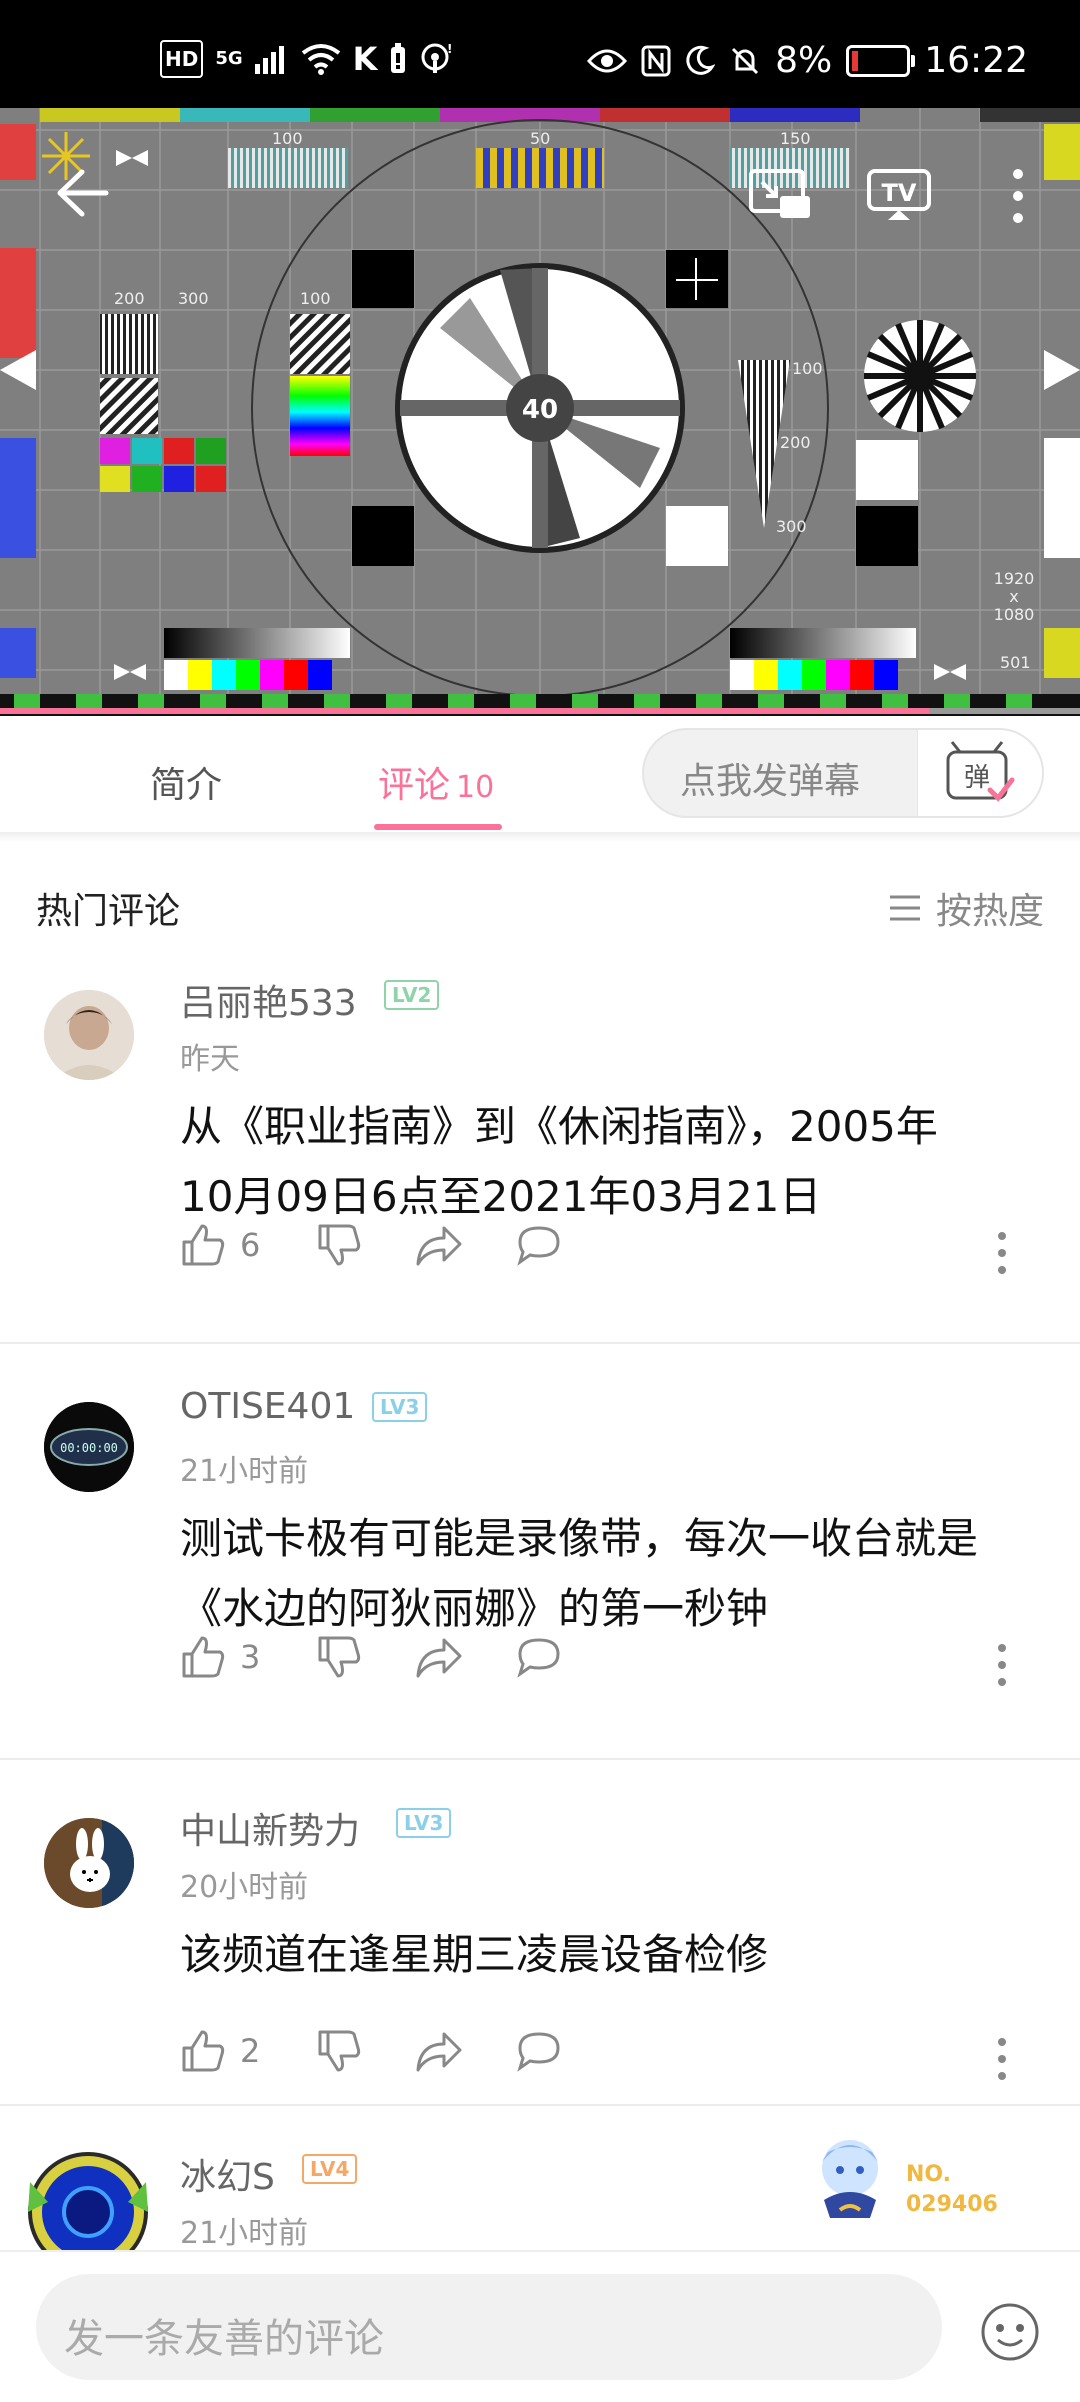 Image resolution: width=1080 pixels, height=2402 pixels. Describe the element at coordinates (780, 196) in the screenshot. I see `picture-in-picture-icon` at that location.